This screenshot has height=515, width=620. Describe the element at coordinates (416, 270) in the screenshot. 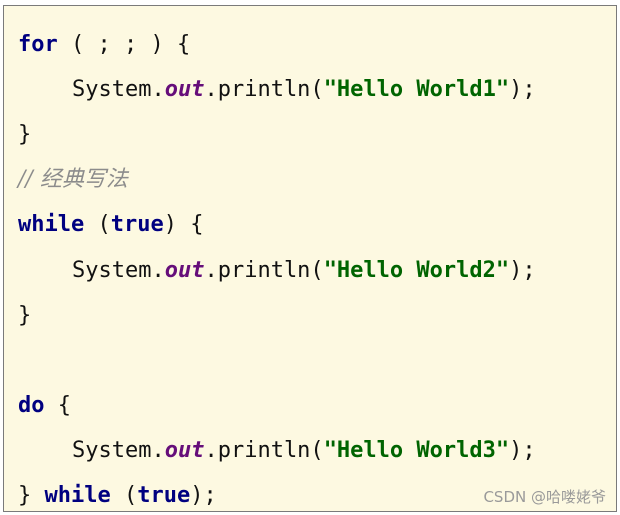

I see `string-literal: "Hello World2"` at that location.